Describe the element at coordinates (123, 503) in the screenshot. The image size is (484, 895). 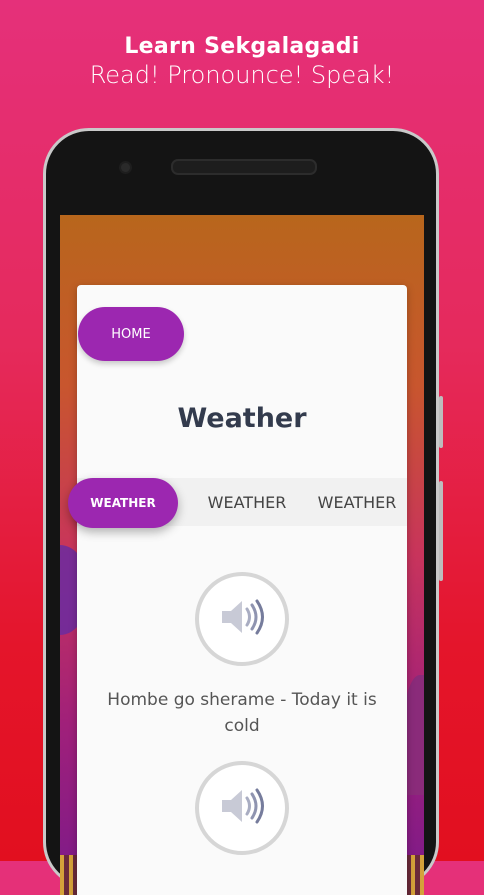
I see `tab-weather-active: WEATHER` at that location.